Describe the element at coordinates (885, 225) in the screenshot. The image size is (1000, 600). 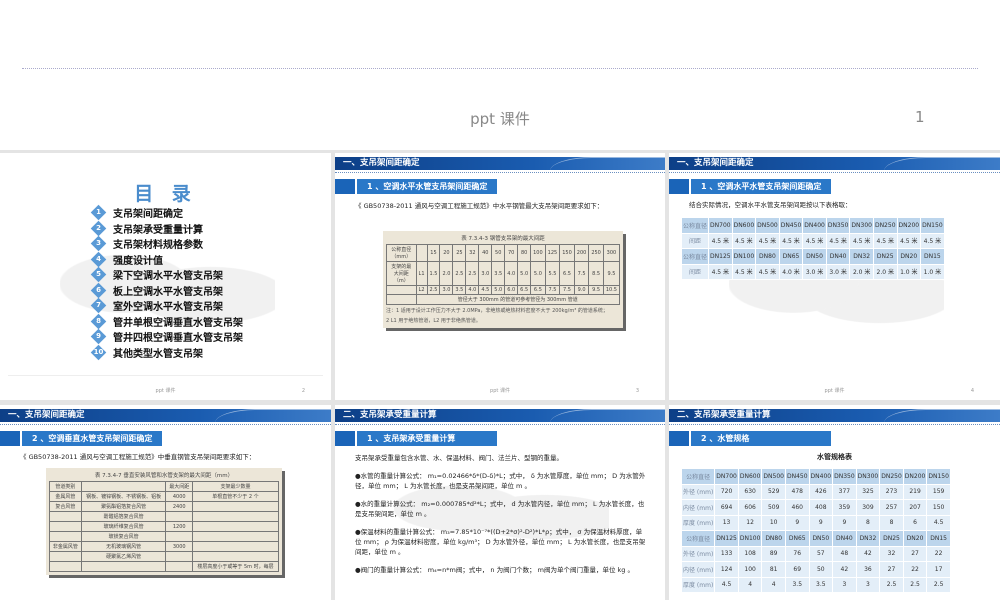
I see `table-cell: DN250` at that location.